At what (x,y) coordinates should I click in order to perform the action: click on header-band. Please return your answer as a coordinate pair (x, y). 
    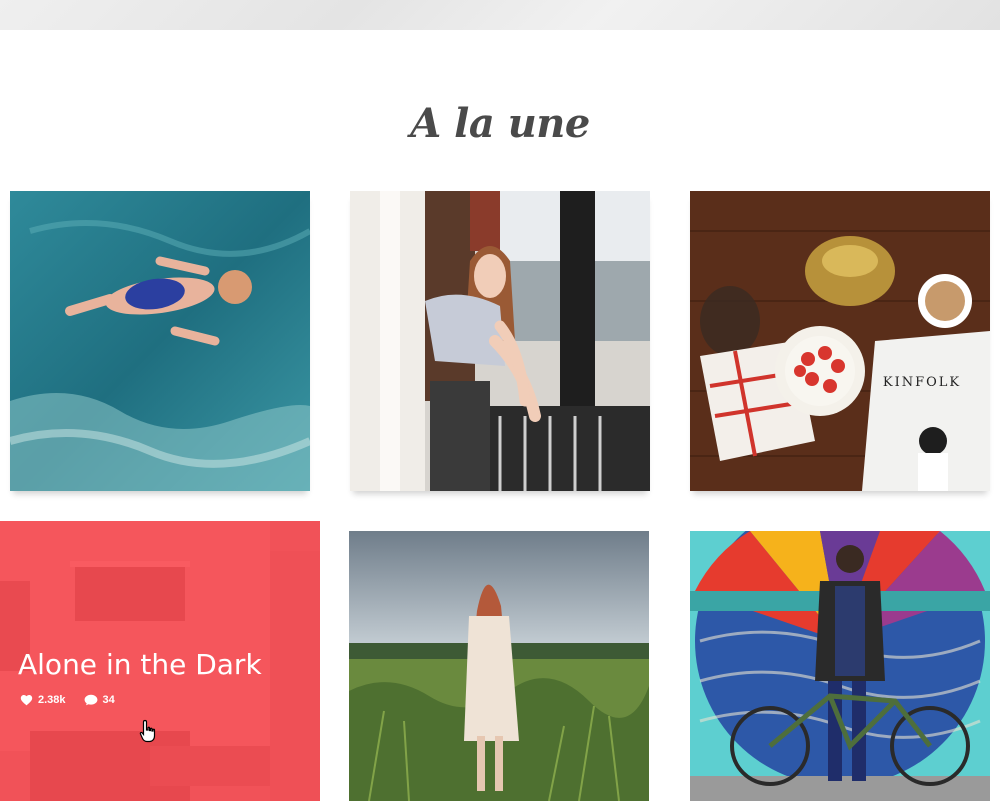
    Looking at the image, I should click on (500, 15).